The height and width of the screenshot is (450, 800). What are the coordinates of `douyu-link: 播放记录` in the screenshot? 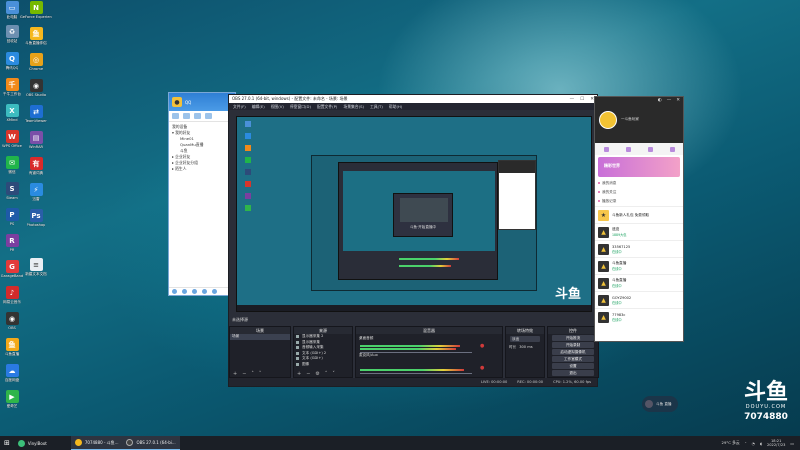 It's located at (639, 201).